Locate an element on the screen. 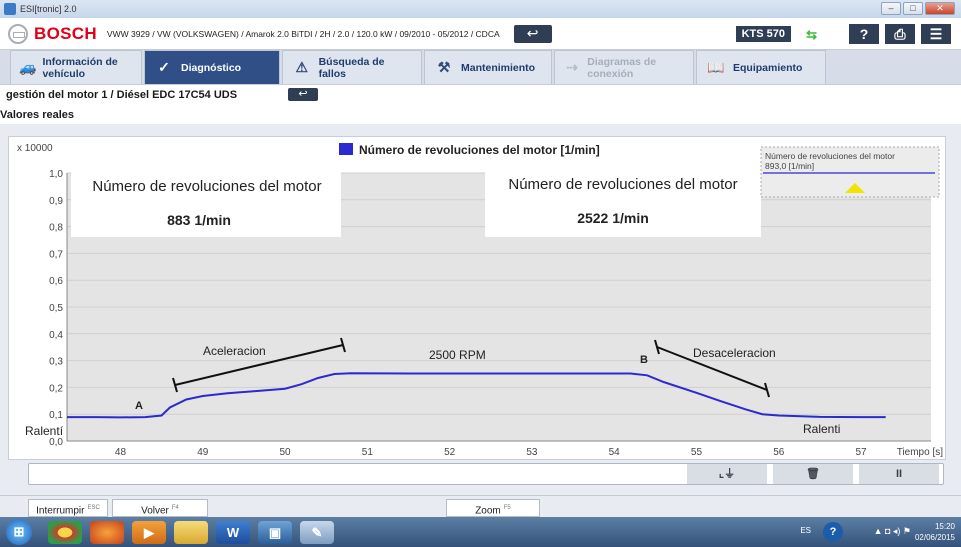  tab-label: Diagnóstico is located at coordinates (211, 67).